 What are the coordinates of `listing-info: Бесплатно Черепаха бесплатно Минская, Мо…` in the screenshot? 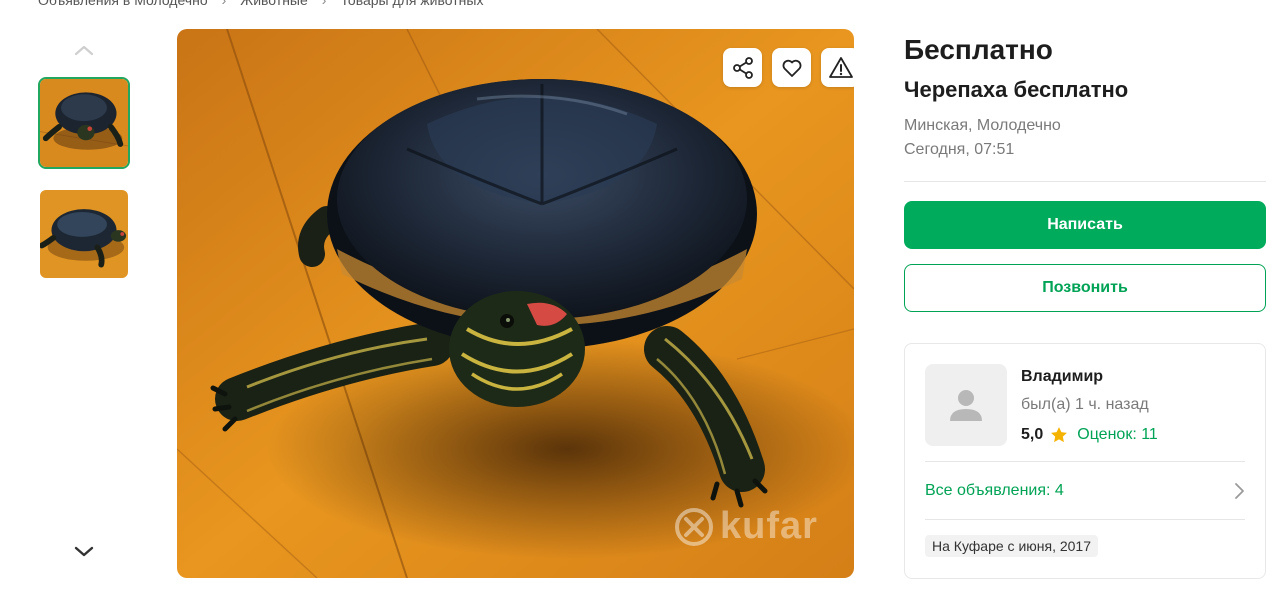 It's located at (1085, 172).